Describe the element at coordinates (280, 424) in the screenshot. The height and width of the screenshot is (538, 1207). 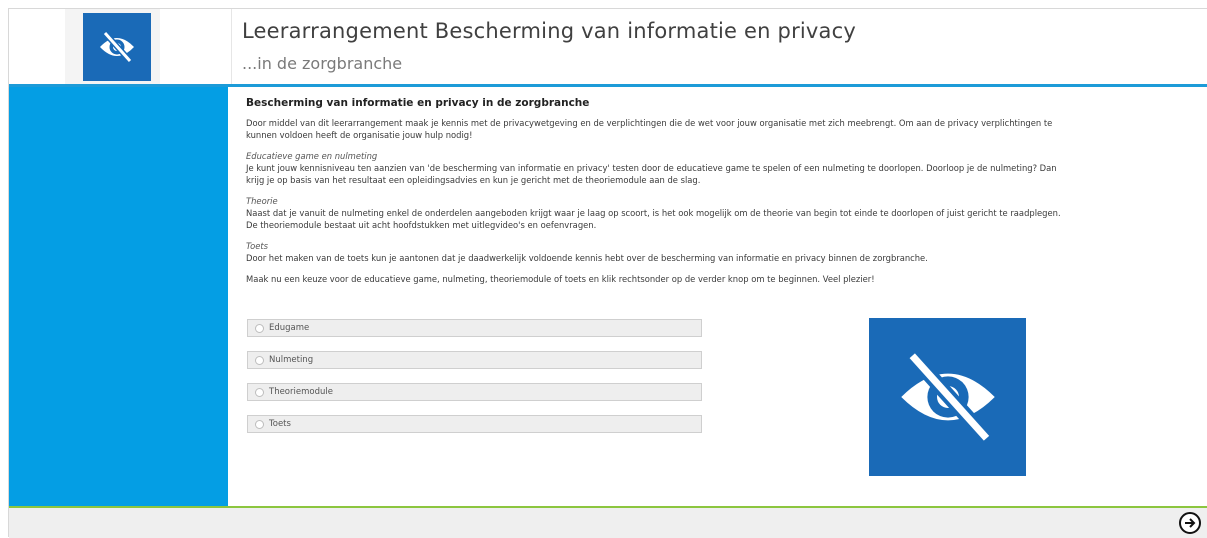
I see `option-label: Toets` at that location.